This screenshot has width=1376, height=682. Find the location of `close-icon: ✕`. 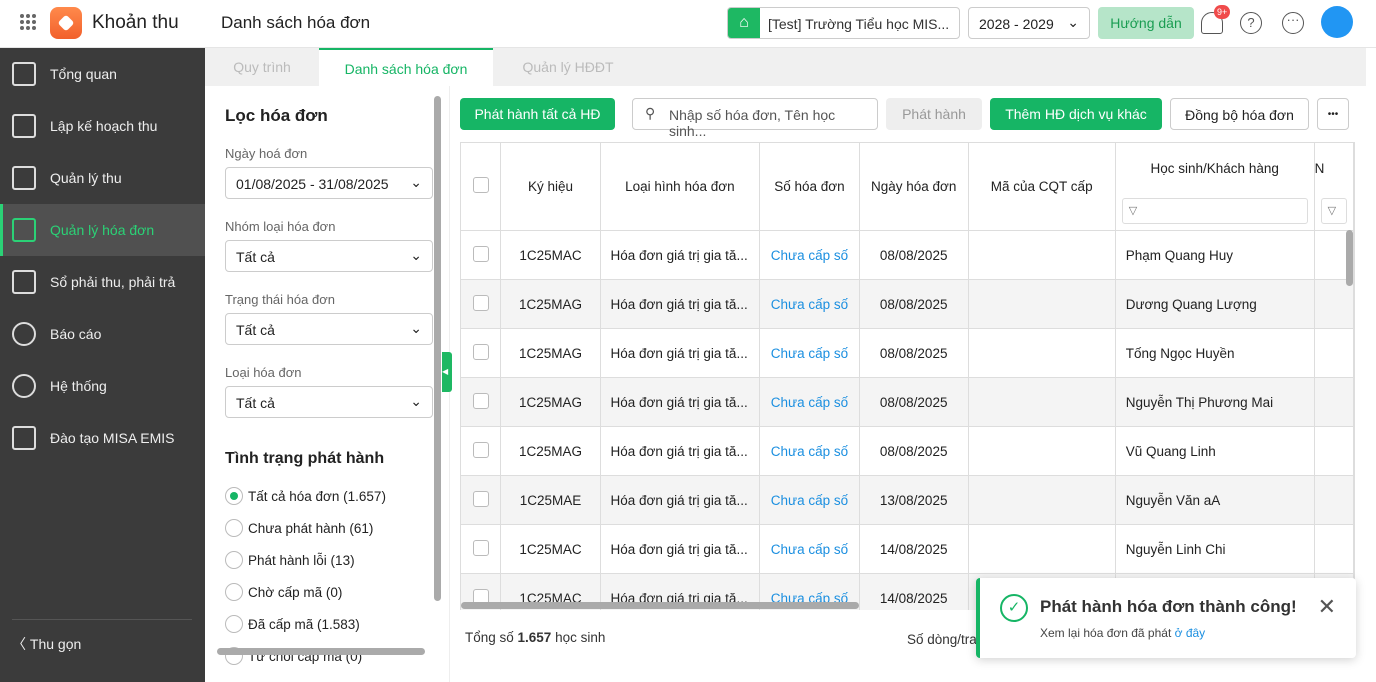

close-icon: ✕ is located at coordinates (1327, 607).